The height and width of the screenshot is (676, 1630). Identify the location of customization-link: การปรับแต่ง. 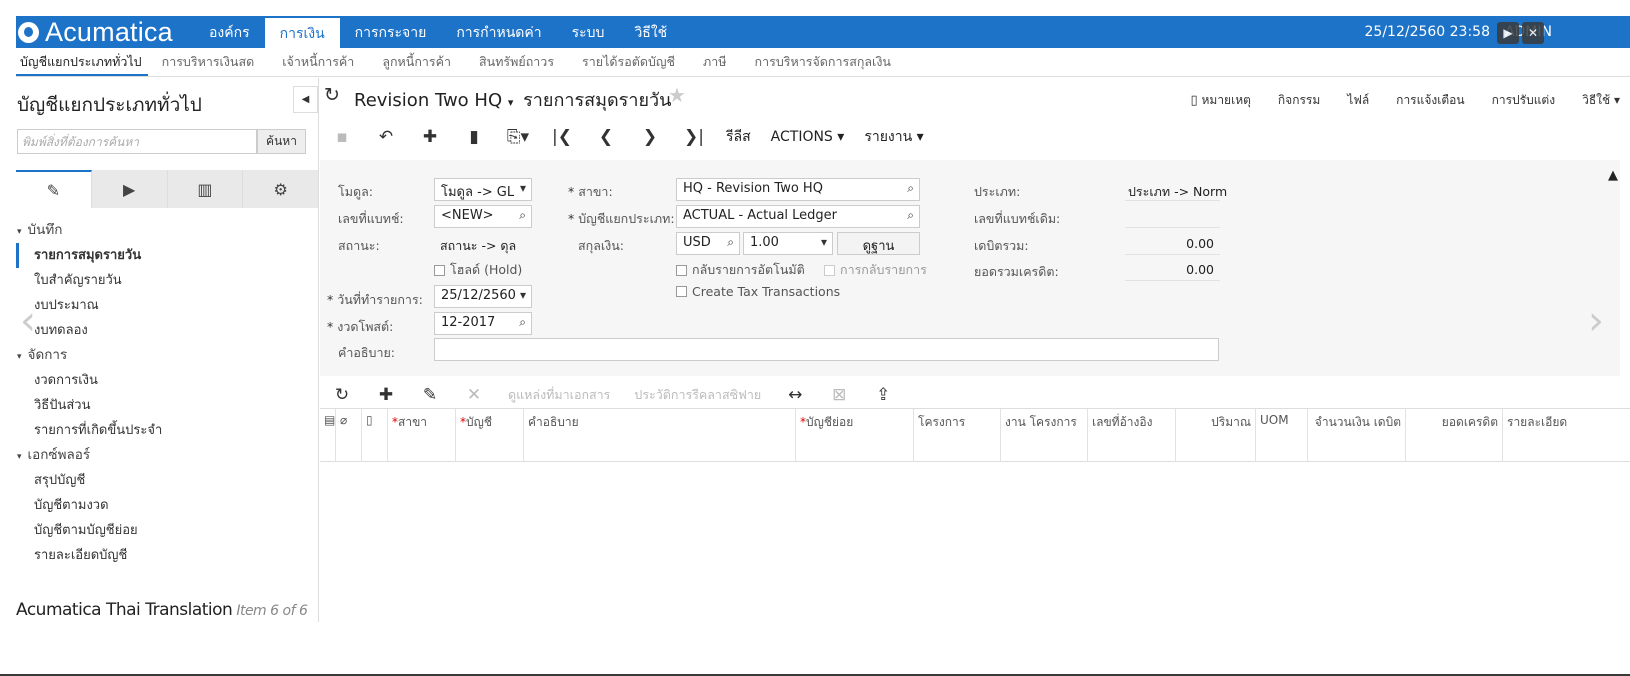
(1524, 100).